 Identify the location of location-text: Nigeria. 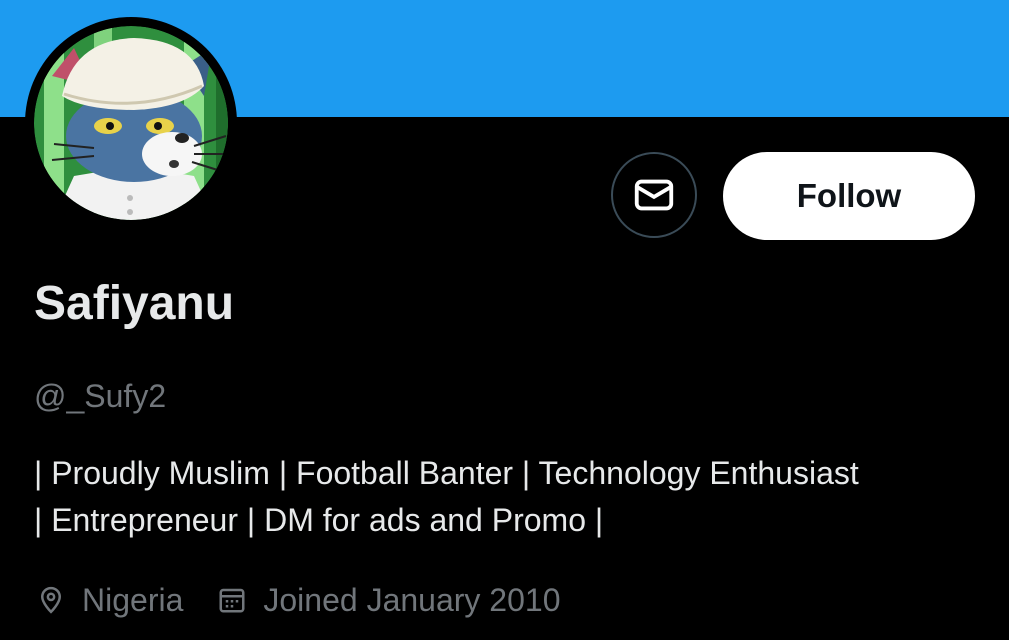
(133, 599).